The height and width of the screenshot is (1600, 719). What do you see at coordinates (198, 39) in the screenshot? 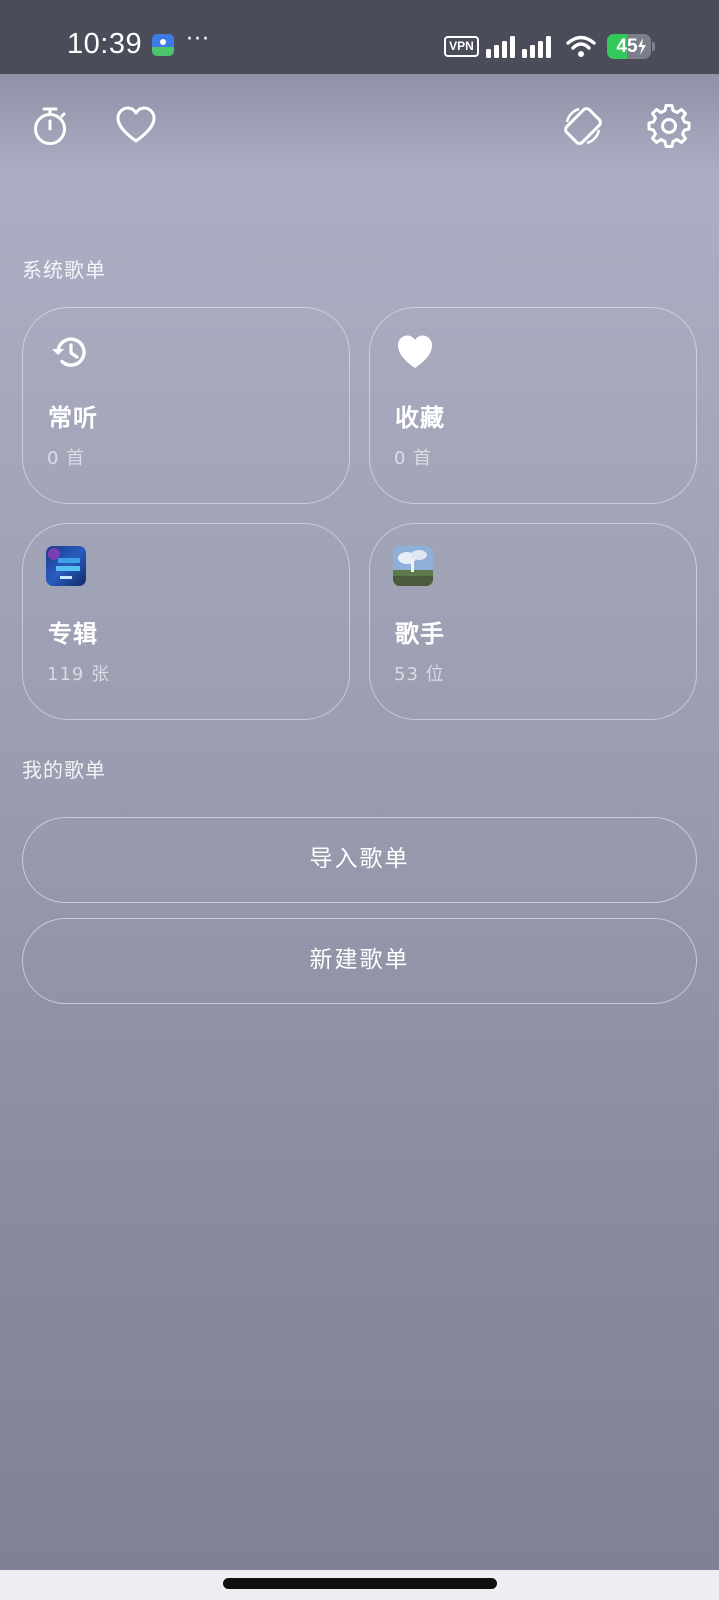
I see `more-notifications-icon: ···` at bounding box center [198, 39].